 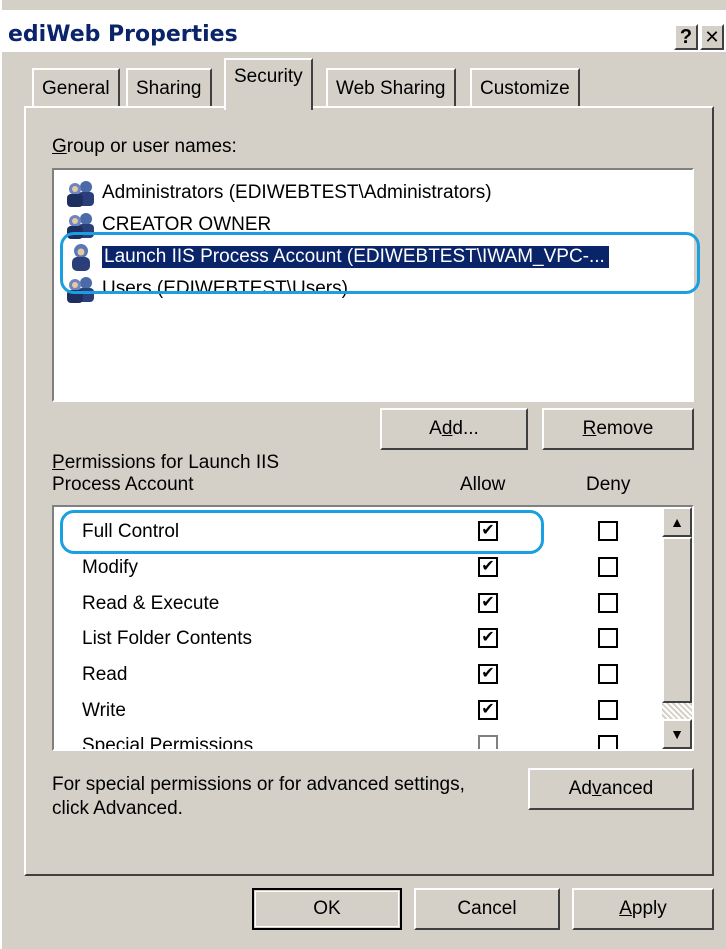 I want to click on arrow-up-icon: ▲, so click(x=677, y=522).